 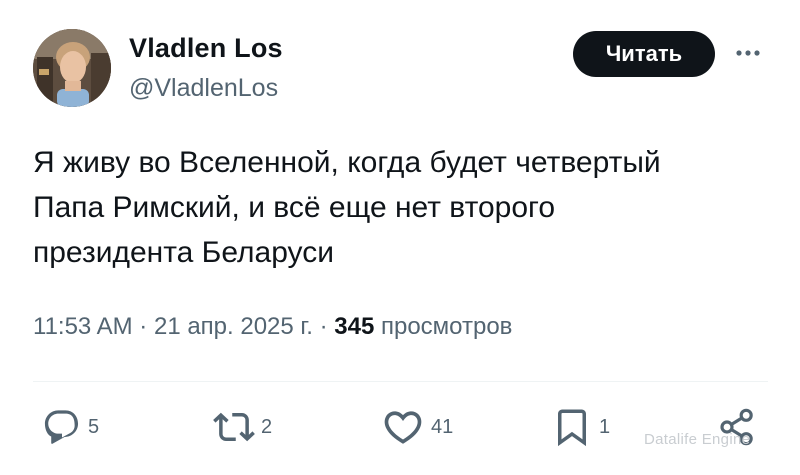 I want to click on more-button, so click(x=748, y=53).